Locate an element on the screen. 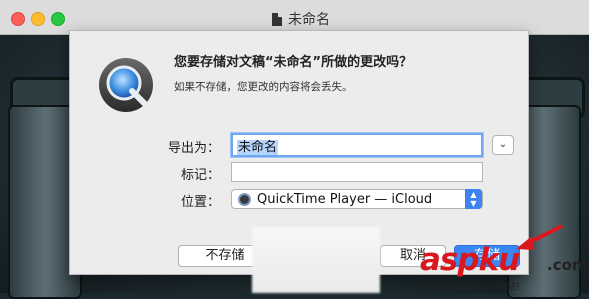 Image resolution: width=589 pixels, height=299 pixels. export-name-value: 未命名 is located at coordinates (258, 147).